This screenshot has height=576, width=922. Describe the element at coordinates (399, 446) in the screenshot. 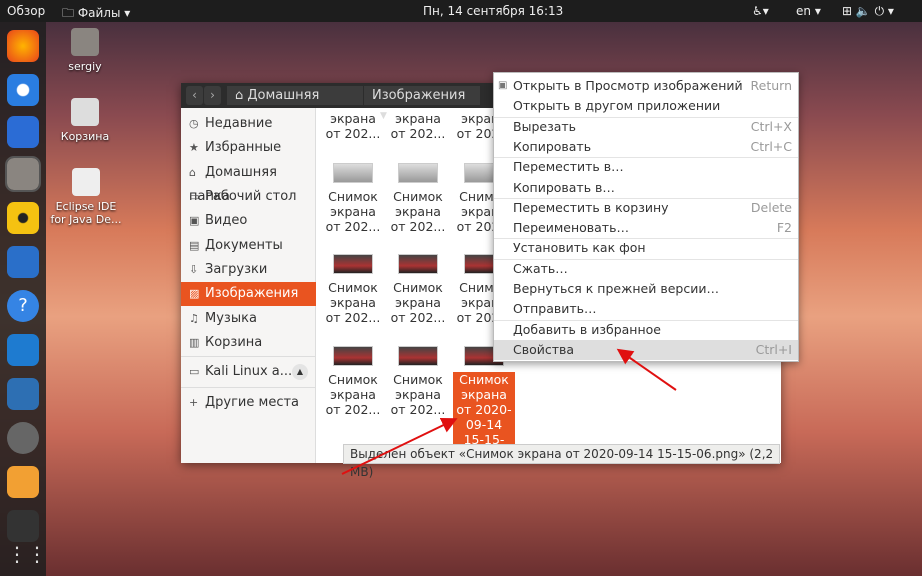

I see `arrow-to-selected-file` at that location.